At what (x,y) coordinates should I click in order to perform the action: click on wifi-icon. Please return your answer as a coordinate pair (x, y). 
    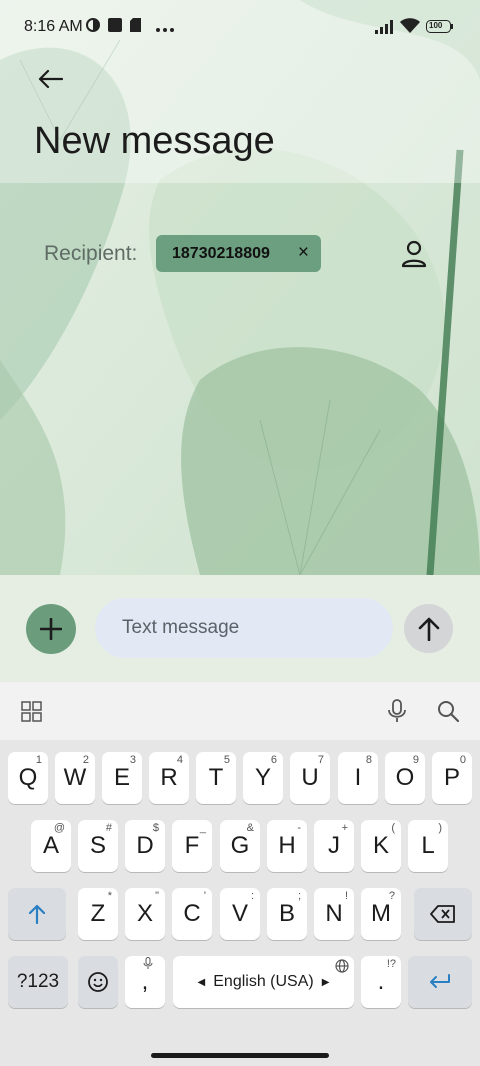
    Looking at the image, I should click on (410, 28).